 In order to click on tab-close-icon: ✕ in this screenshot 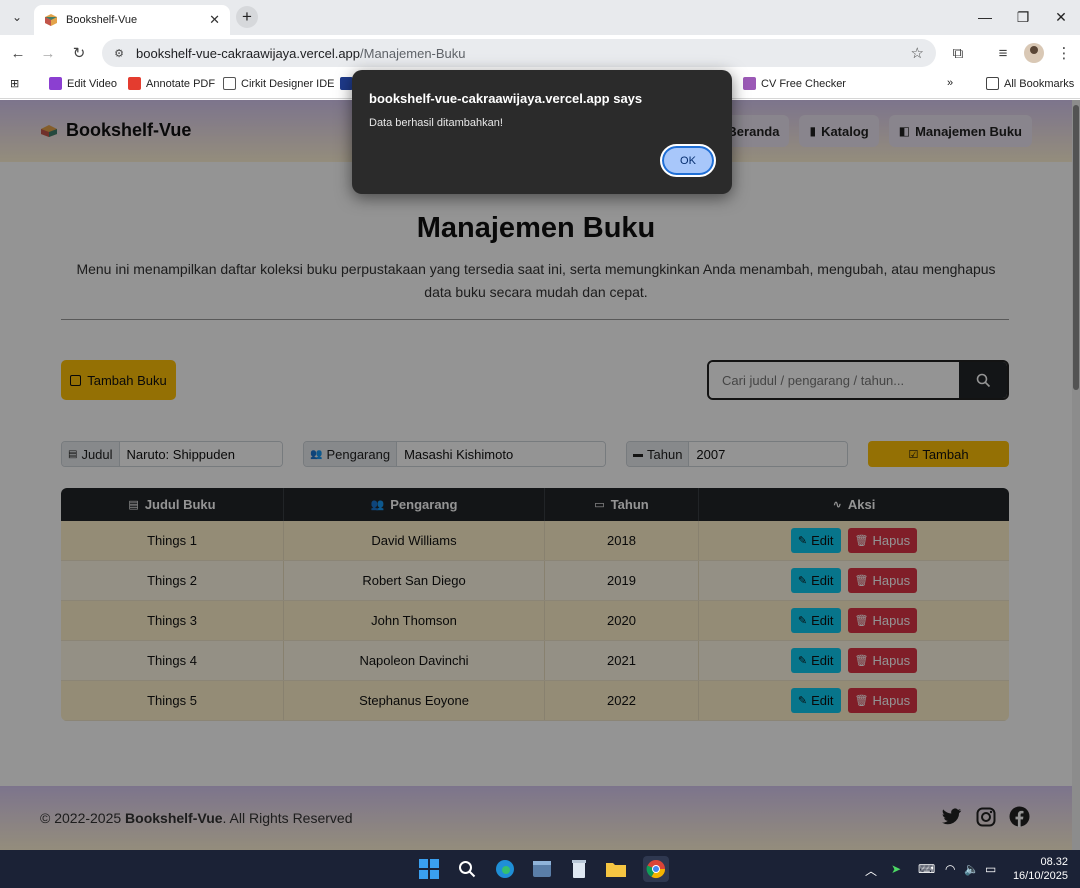, I will do `click(214, 20)`.